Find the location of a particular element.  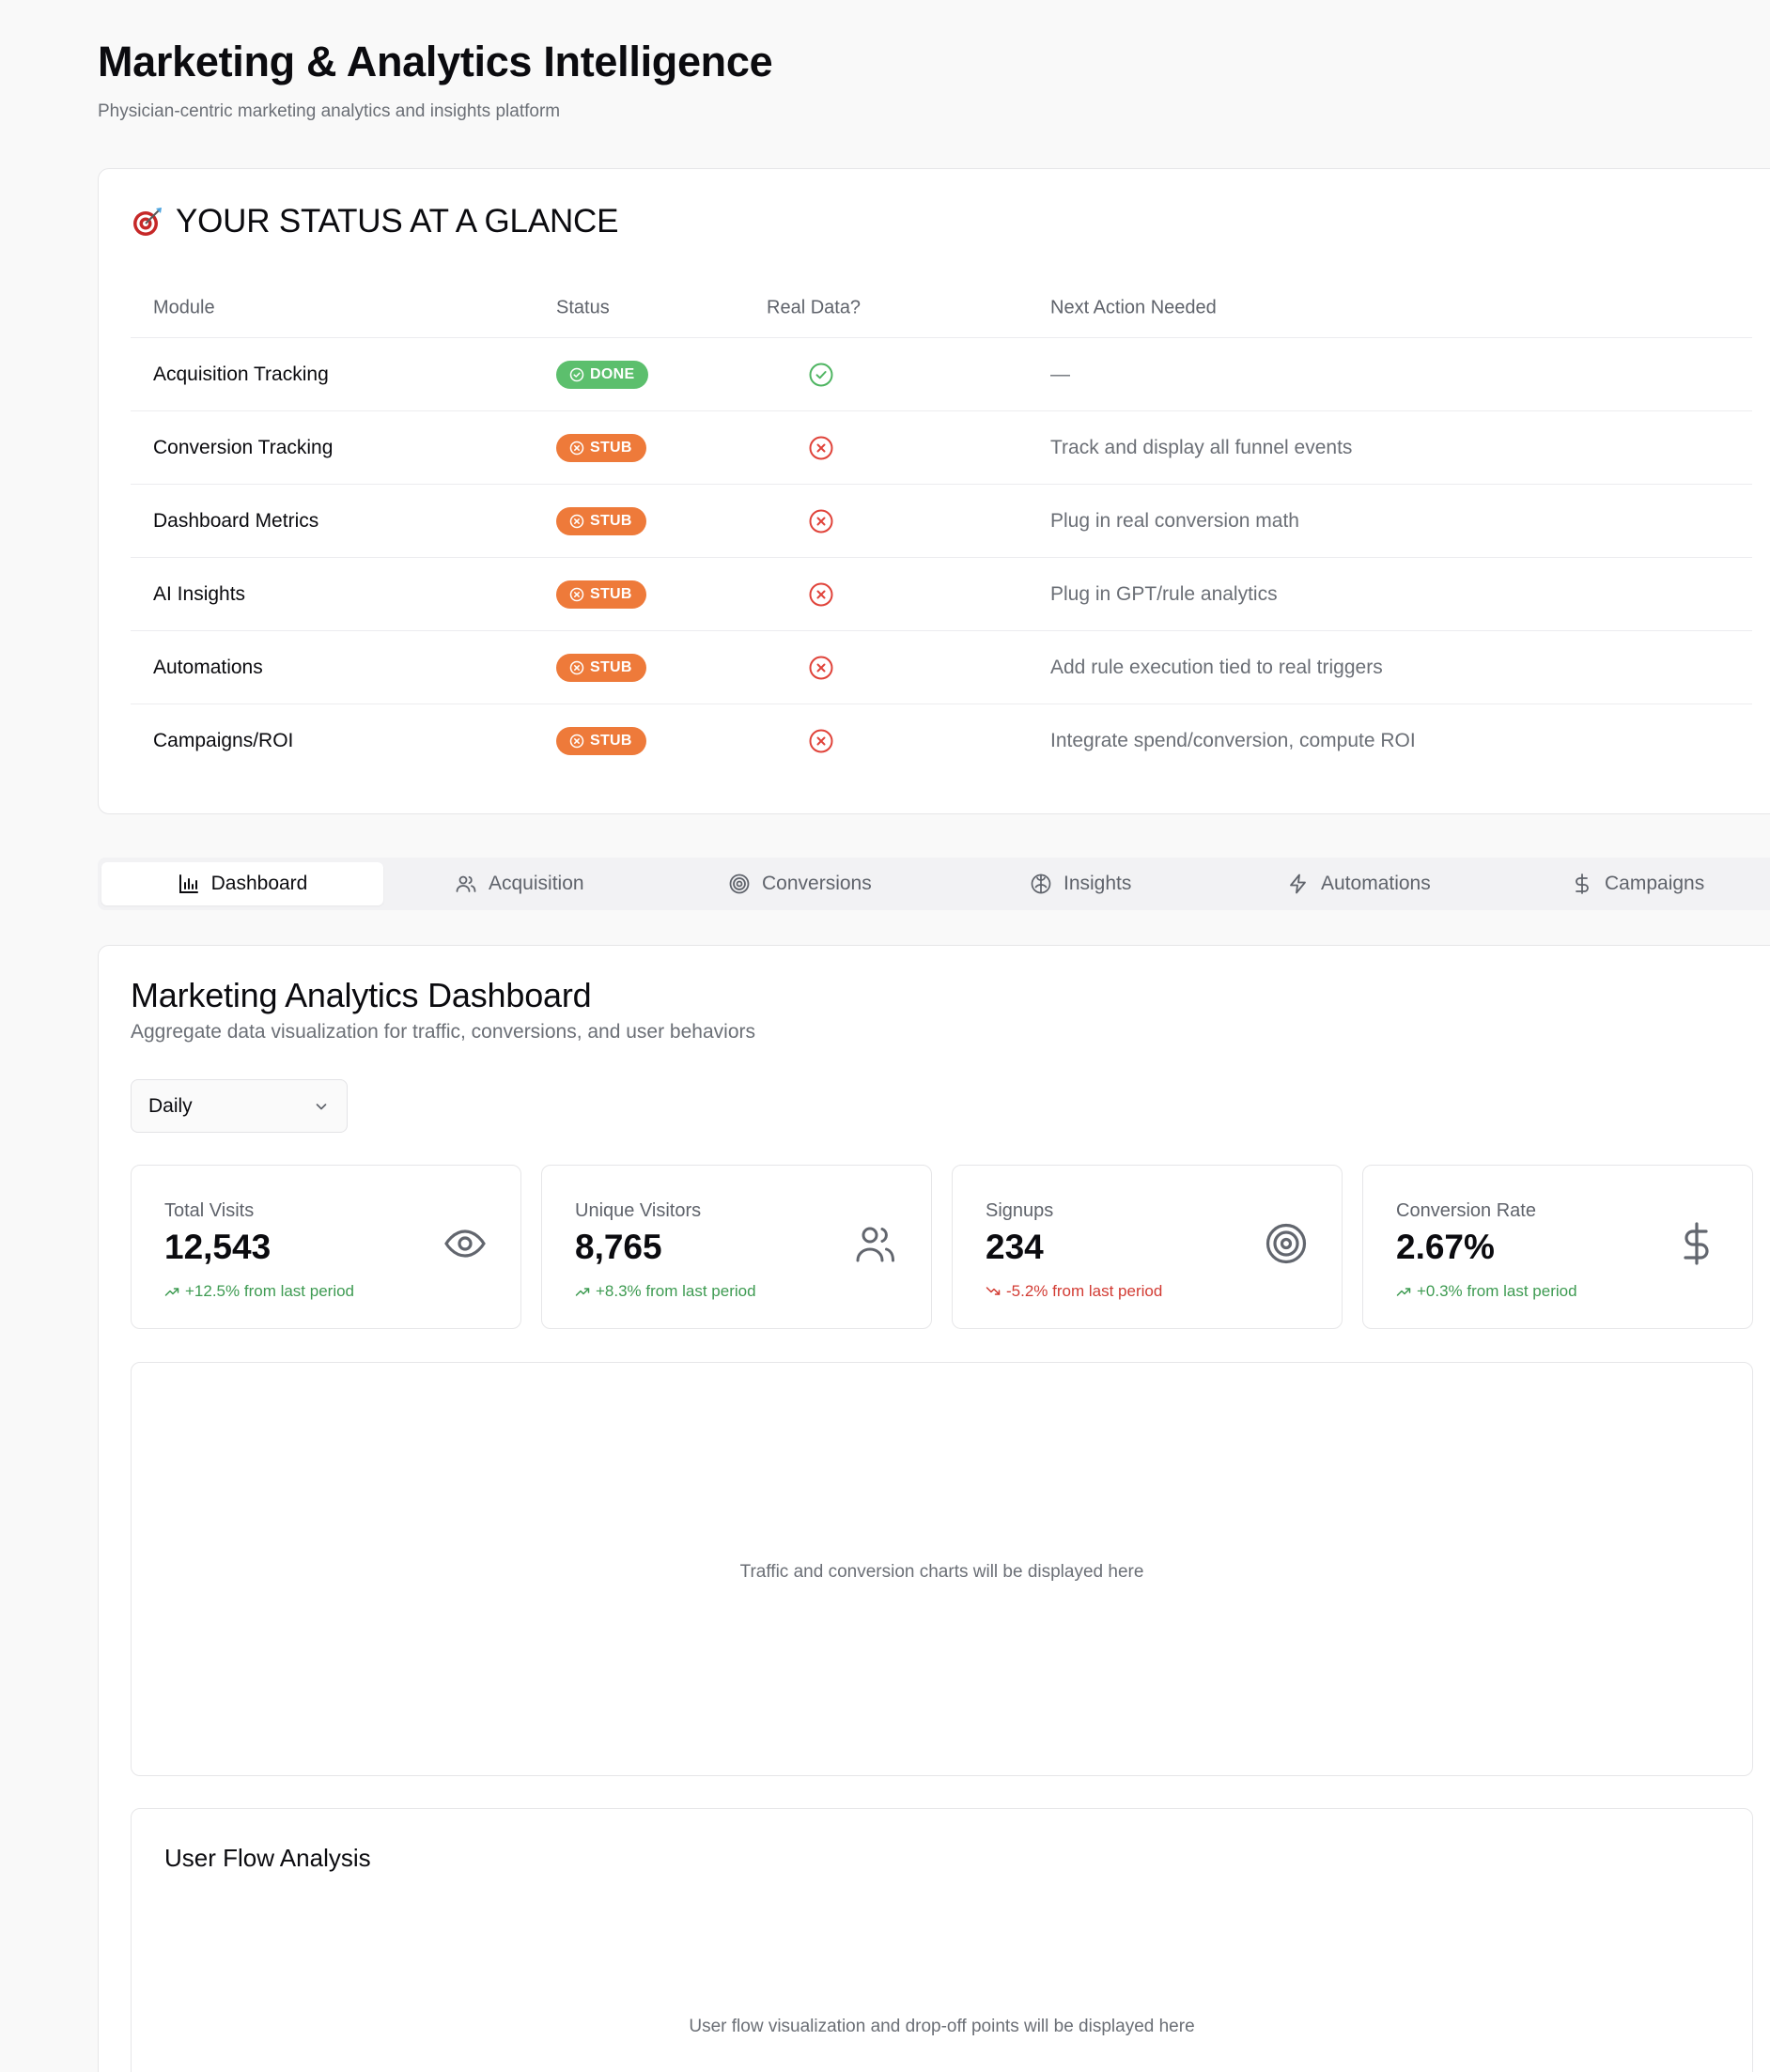

module-name: AI Insights is located at coordinates (200, 593).